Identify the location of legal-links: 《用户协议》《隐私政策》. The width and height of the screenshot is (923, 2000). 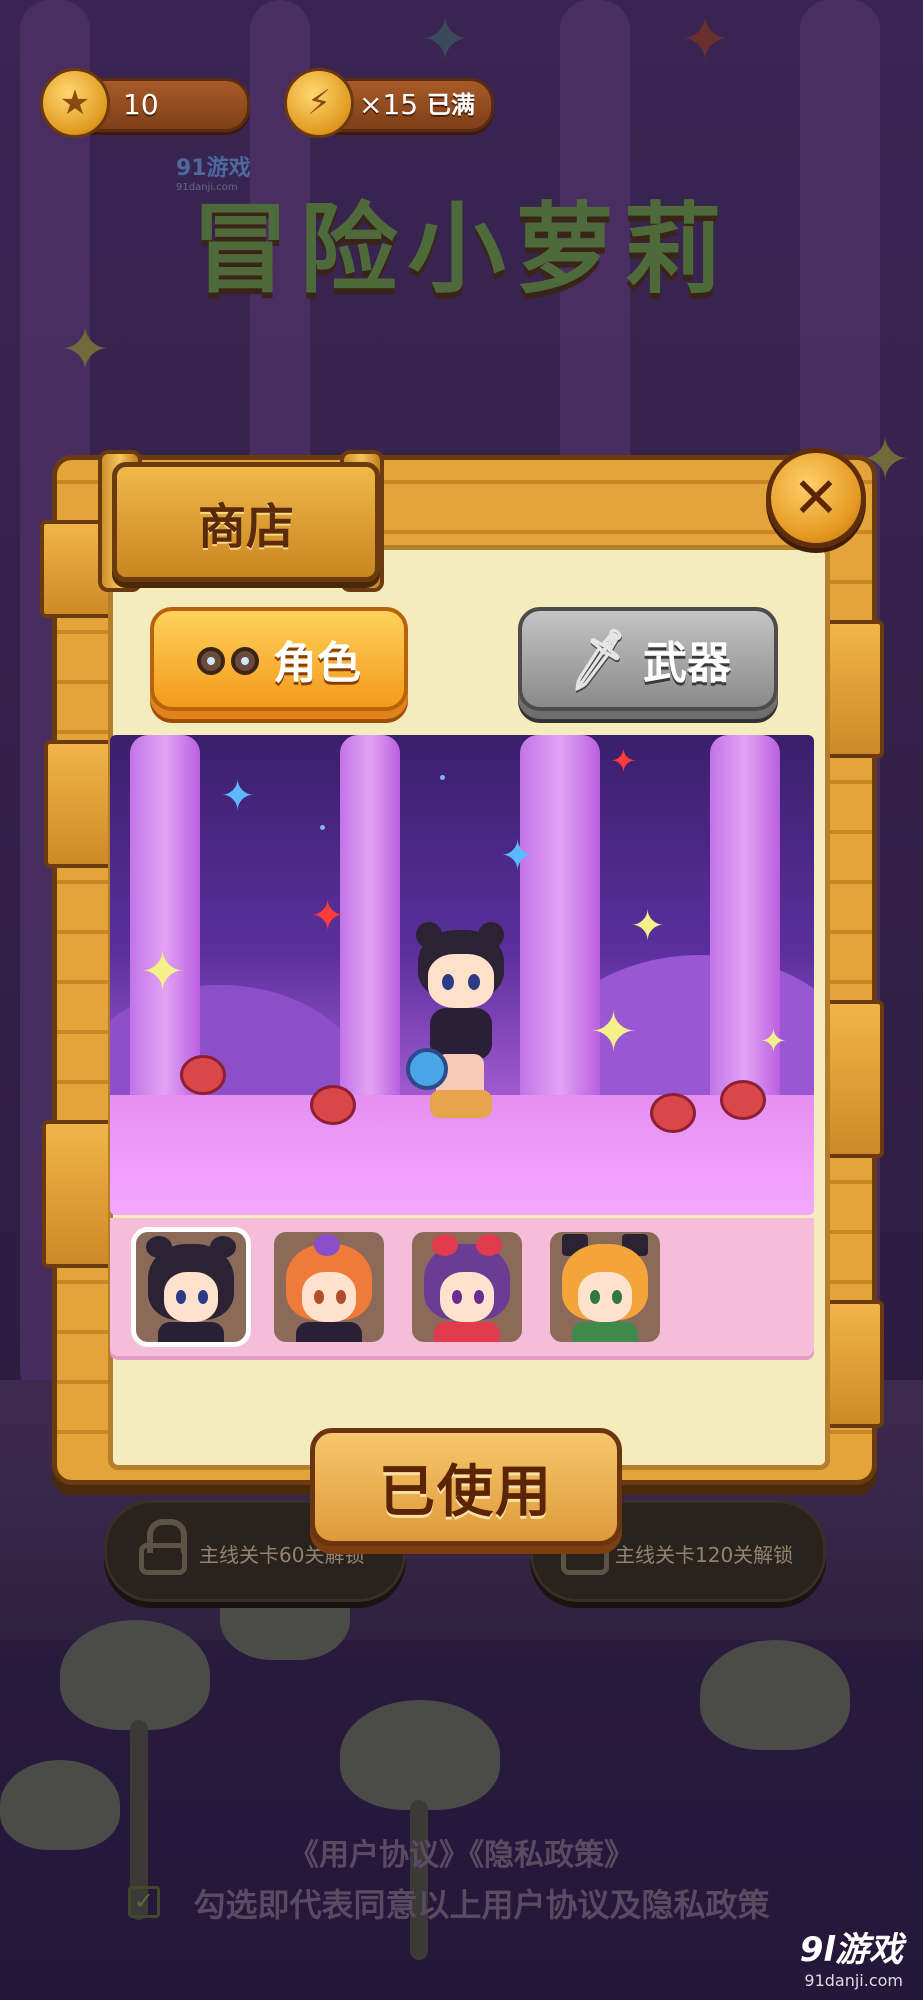
(461, 1852).